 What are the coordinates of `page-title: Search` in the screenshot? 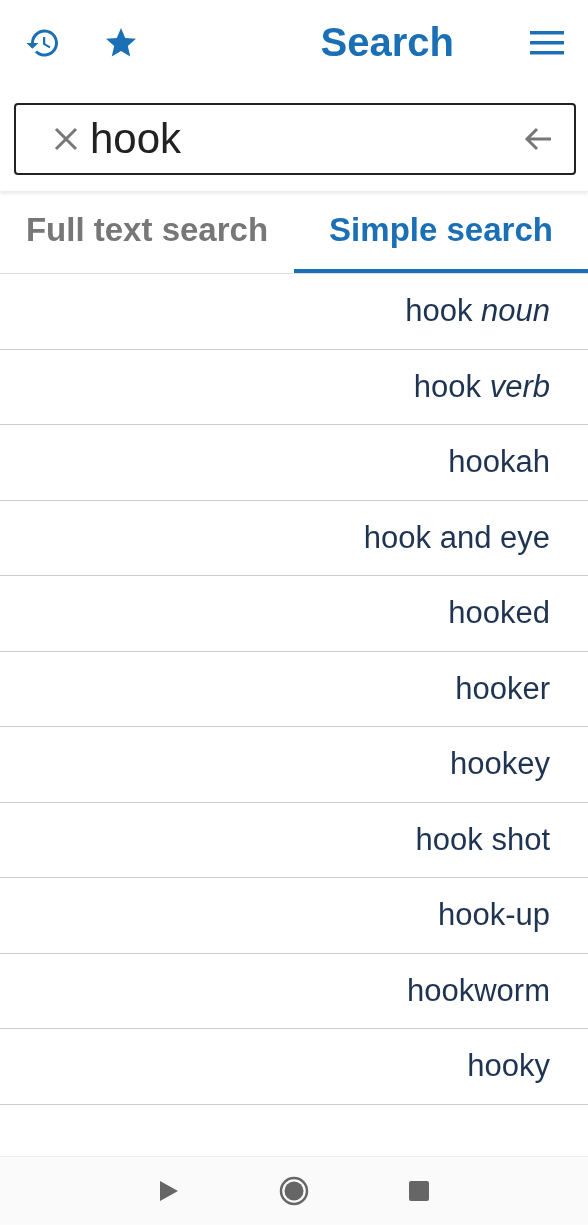 It's located at (387, 42).